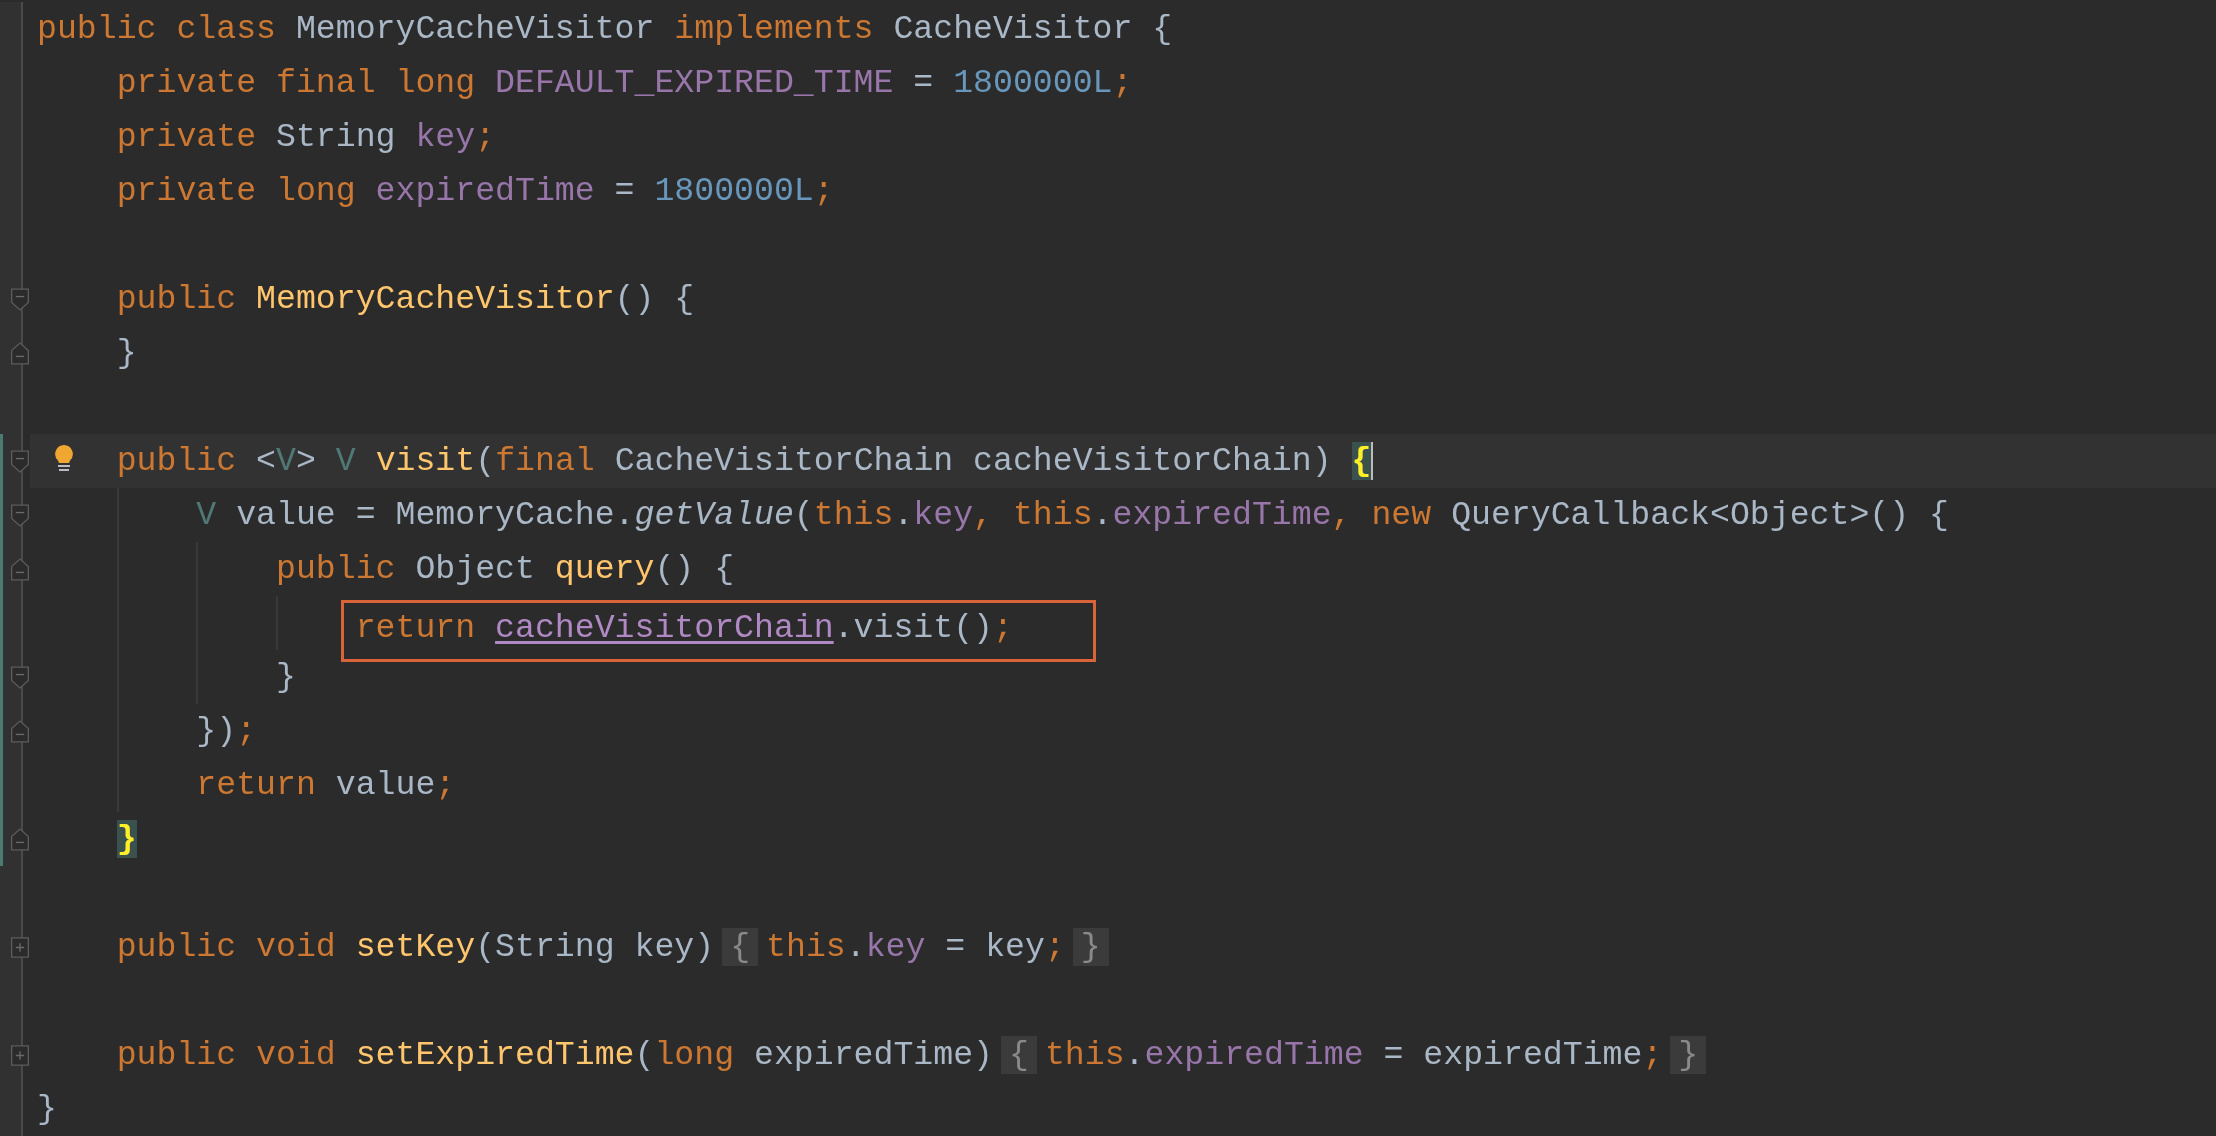 The height and width of the screenshot is (1136, 2216). Describe the element at coordinates (915, 1055) in the screenshot. I see `code-line: public void setExpiredTime(long expiredTime) { this.expiredTime = expiredTime; }` at that location.